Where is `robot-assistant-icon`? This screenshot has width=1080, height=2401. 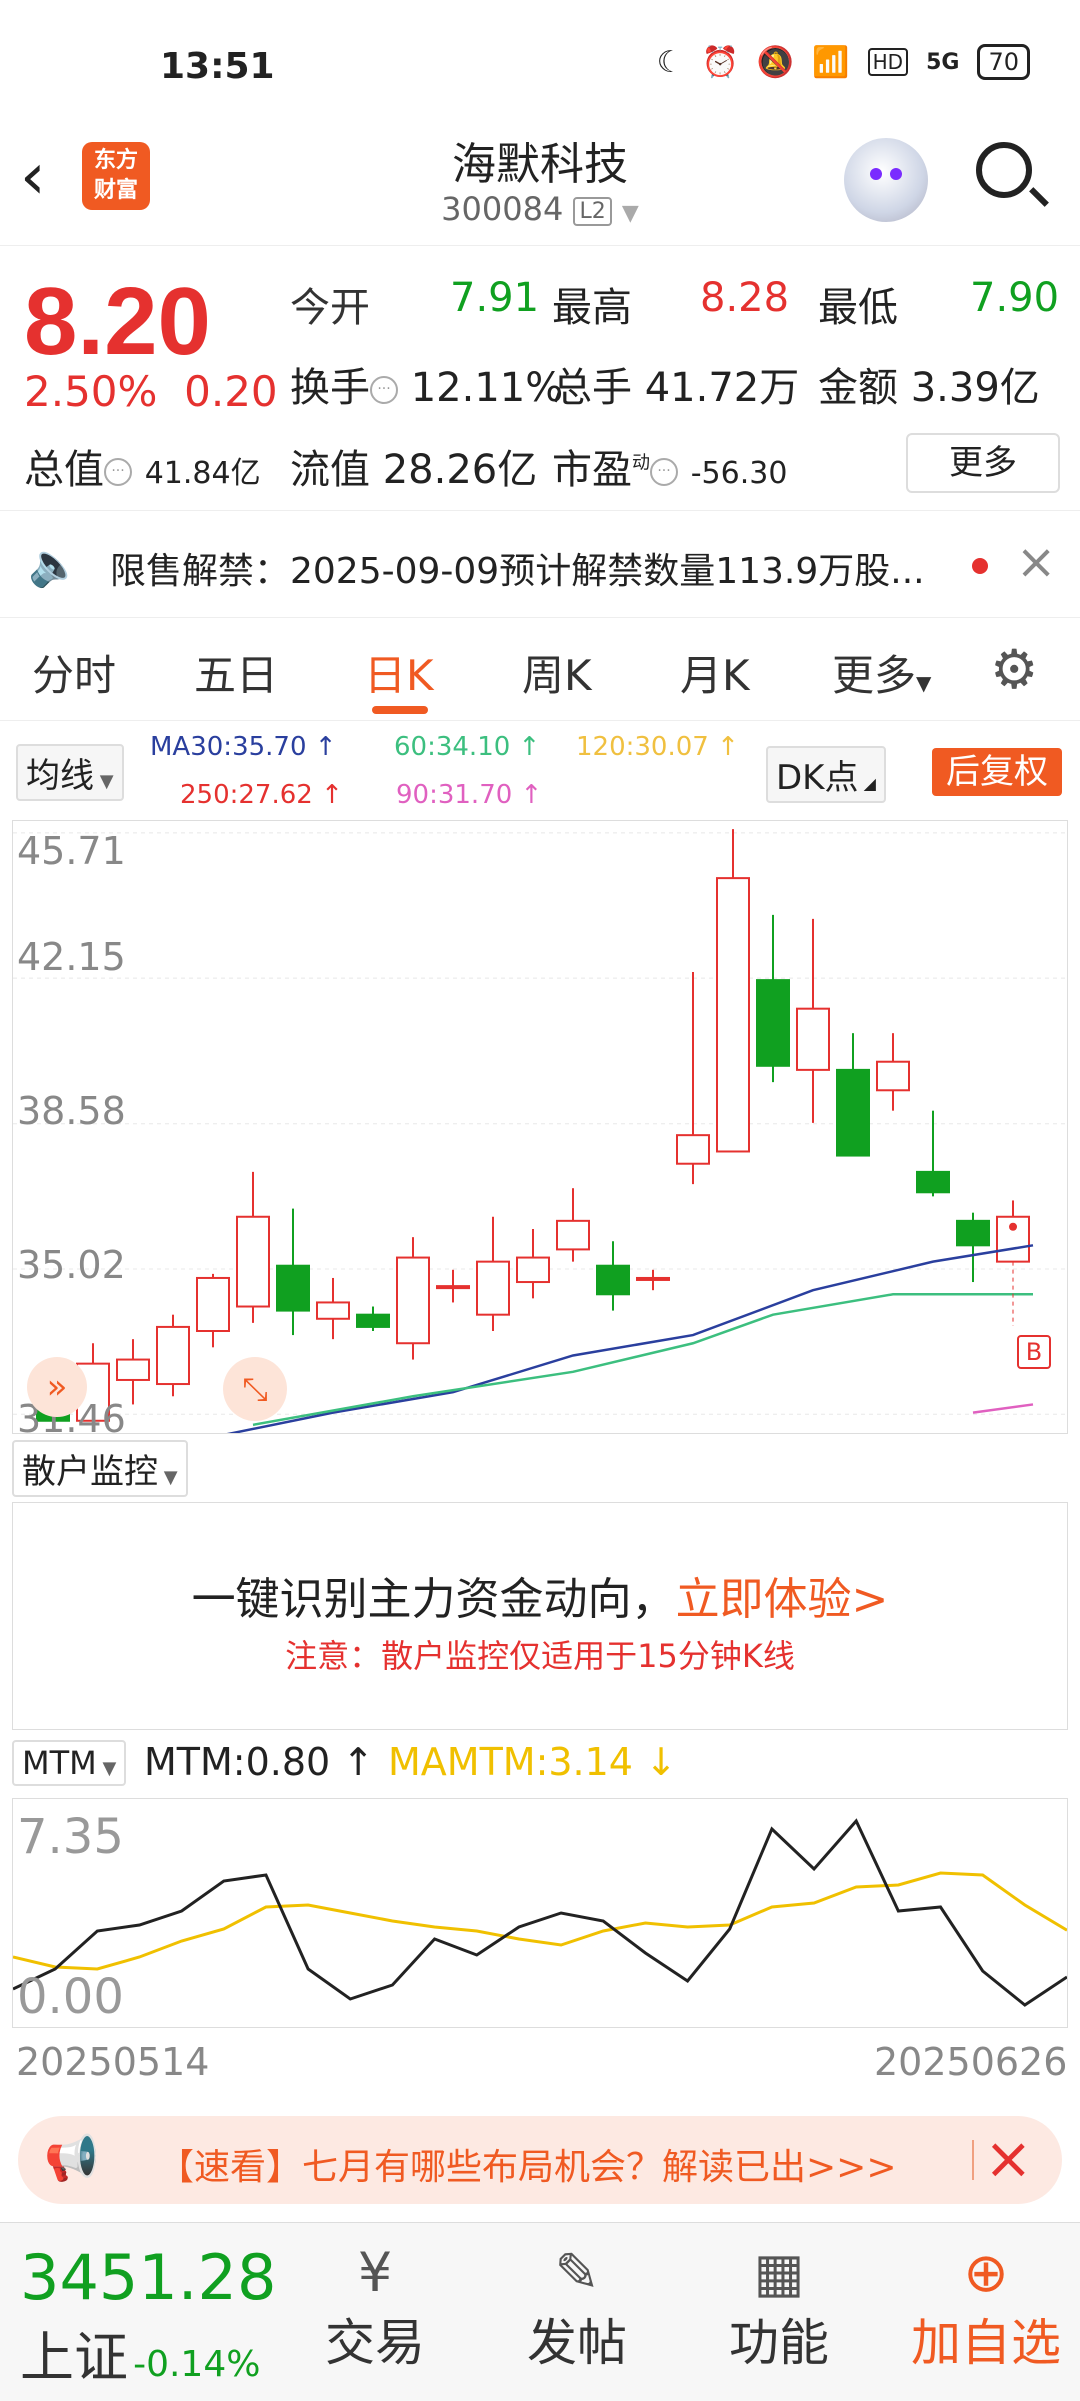 robot-assistant-icon is located at coordinates (886, 180).